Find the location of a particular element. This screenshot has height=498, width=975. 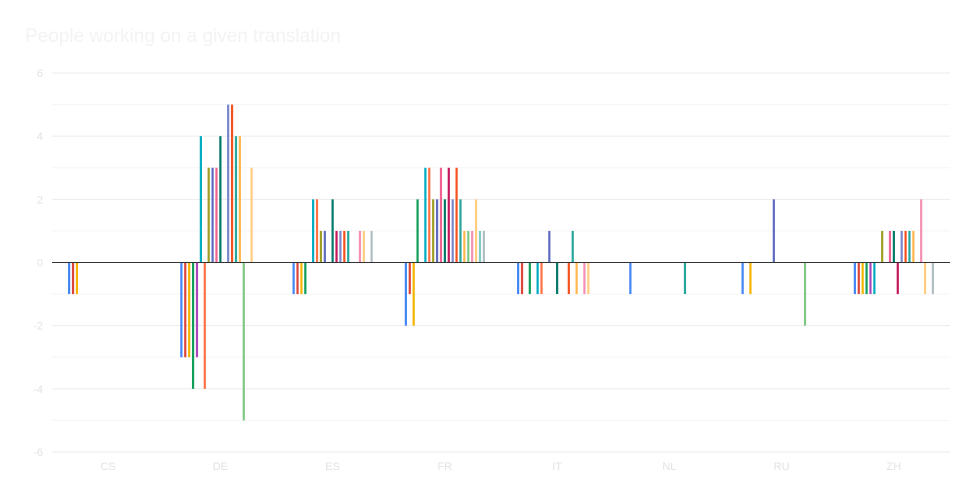

x-tick-label: IT is located at coordinates (557, 467).